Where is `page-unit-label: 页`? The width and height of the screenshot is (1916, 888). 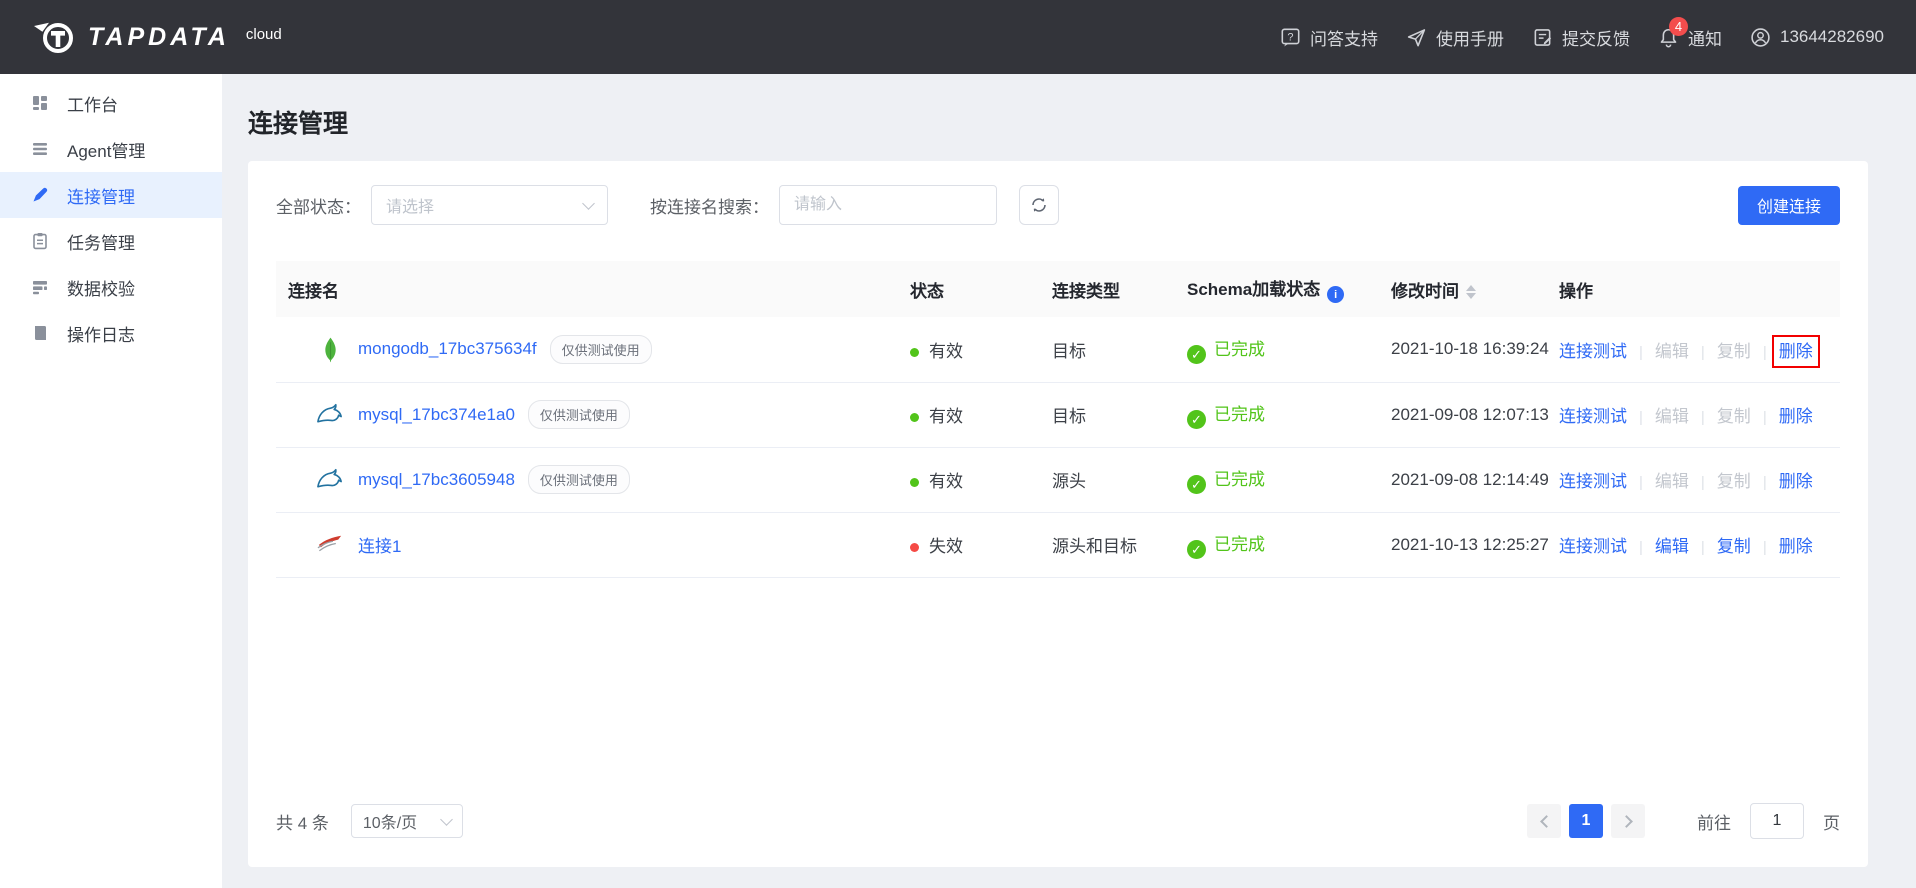
page-unit-label: 页 is located at coordinates (1831, 823).